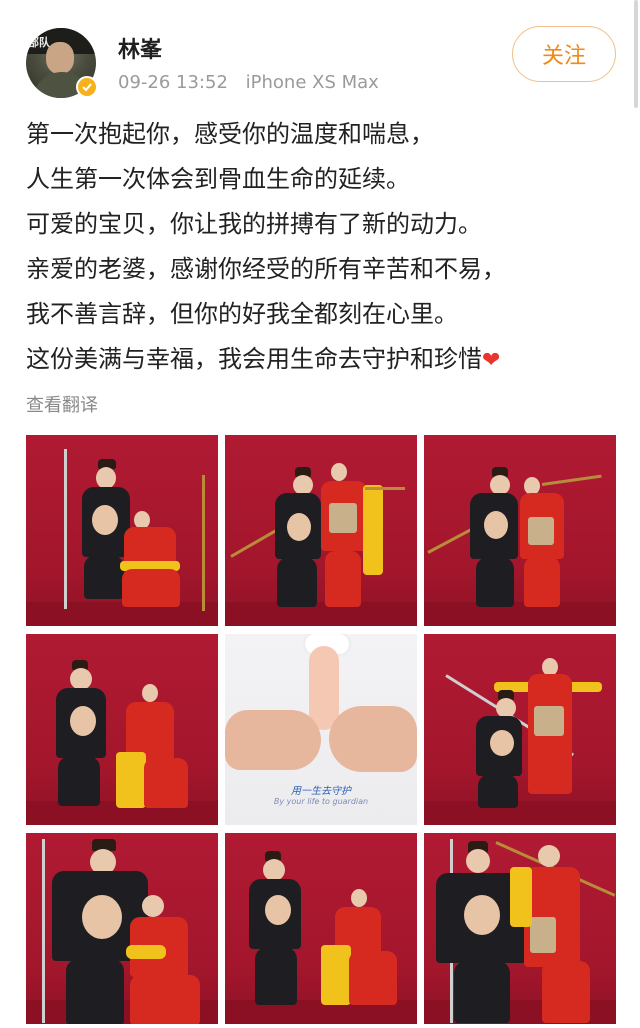 The image size is (640, 1028). I want to click on scrollbar, so click(636, 54).